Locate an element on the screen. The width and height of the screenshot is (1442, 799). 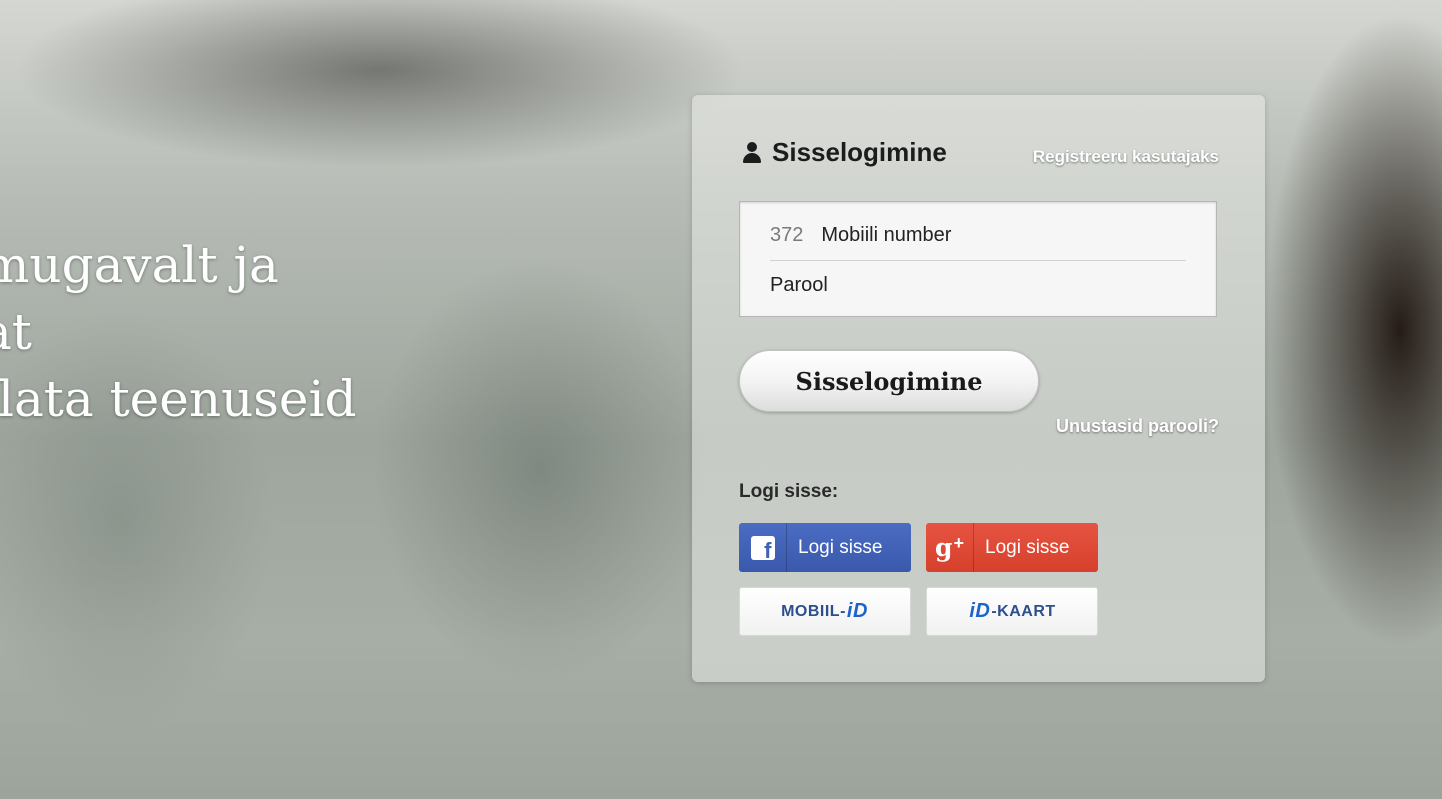
forgot-password-link: Unustasid parooli? is located at coordinates (1137, 426).